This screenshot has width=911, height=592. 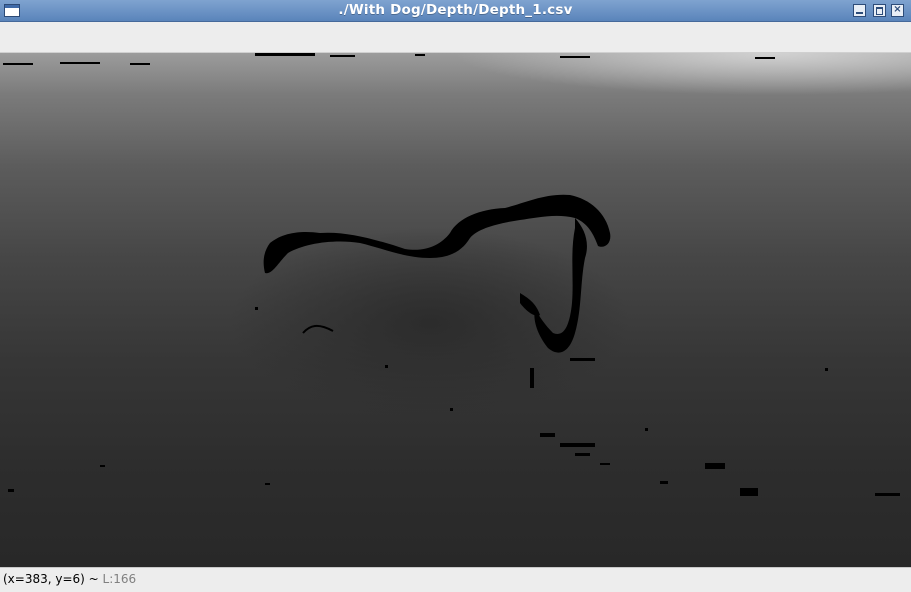 I want to click on window-title: ./With Dog/Depth/Depth_1.csv, so click(x=455, y=10).